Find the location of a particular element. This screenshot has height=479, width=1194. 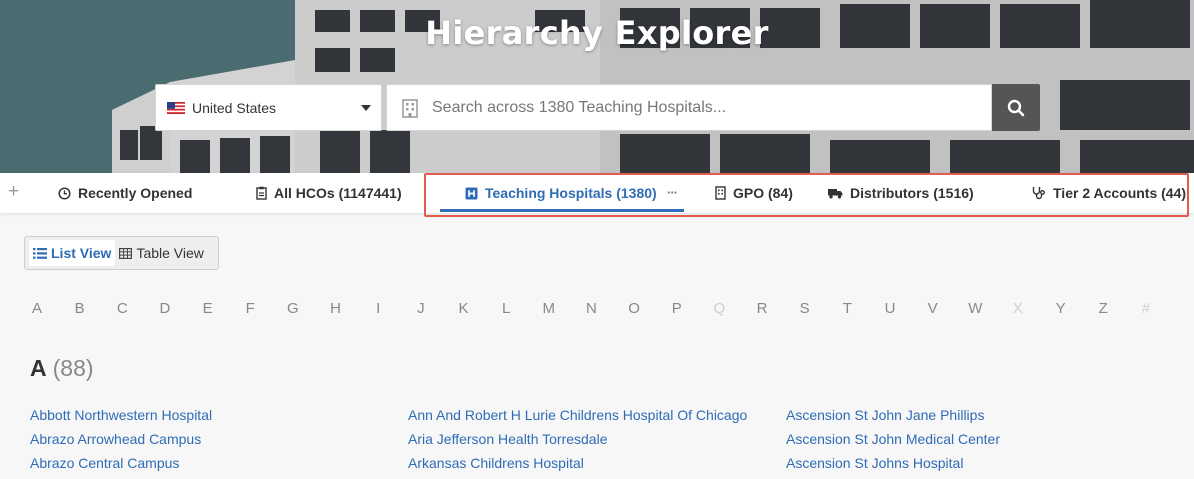

alphabet-letter-k: K is located at coordinates (464, 308).